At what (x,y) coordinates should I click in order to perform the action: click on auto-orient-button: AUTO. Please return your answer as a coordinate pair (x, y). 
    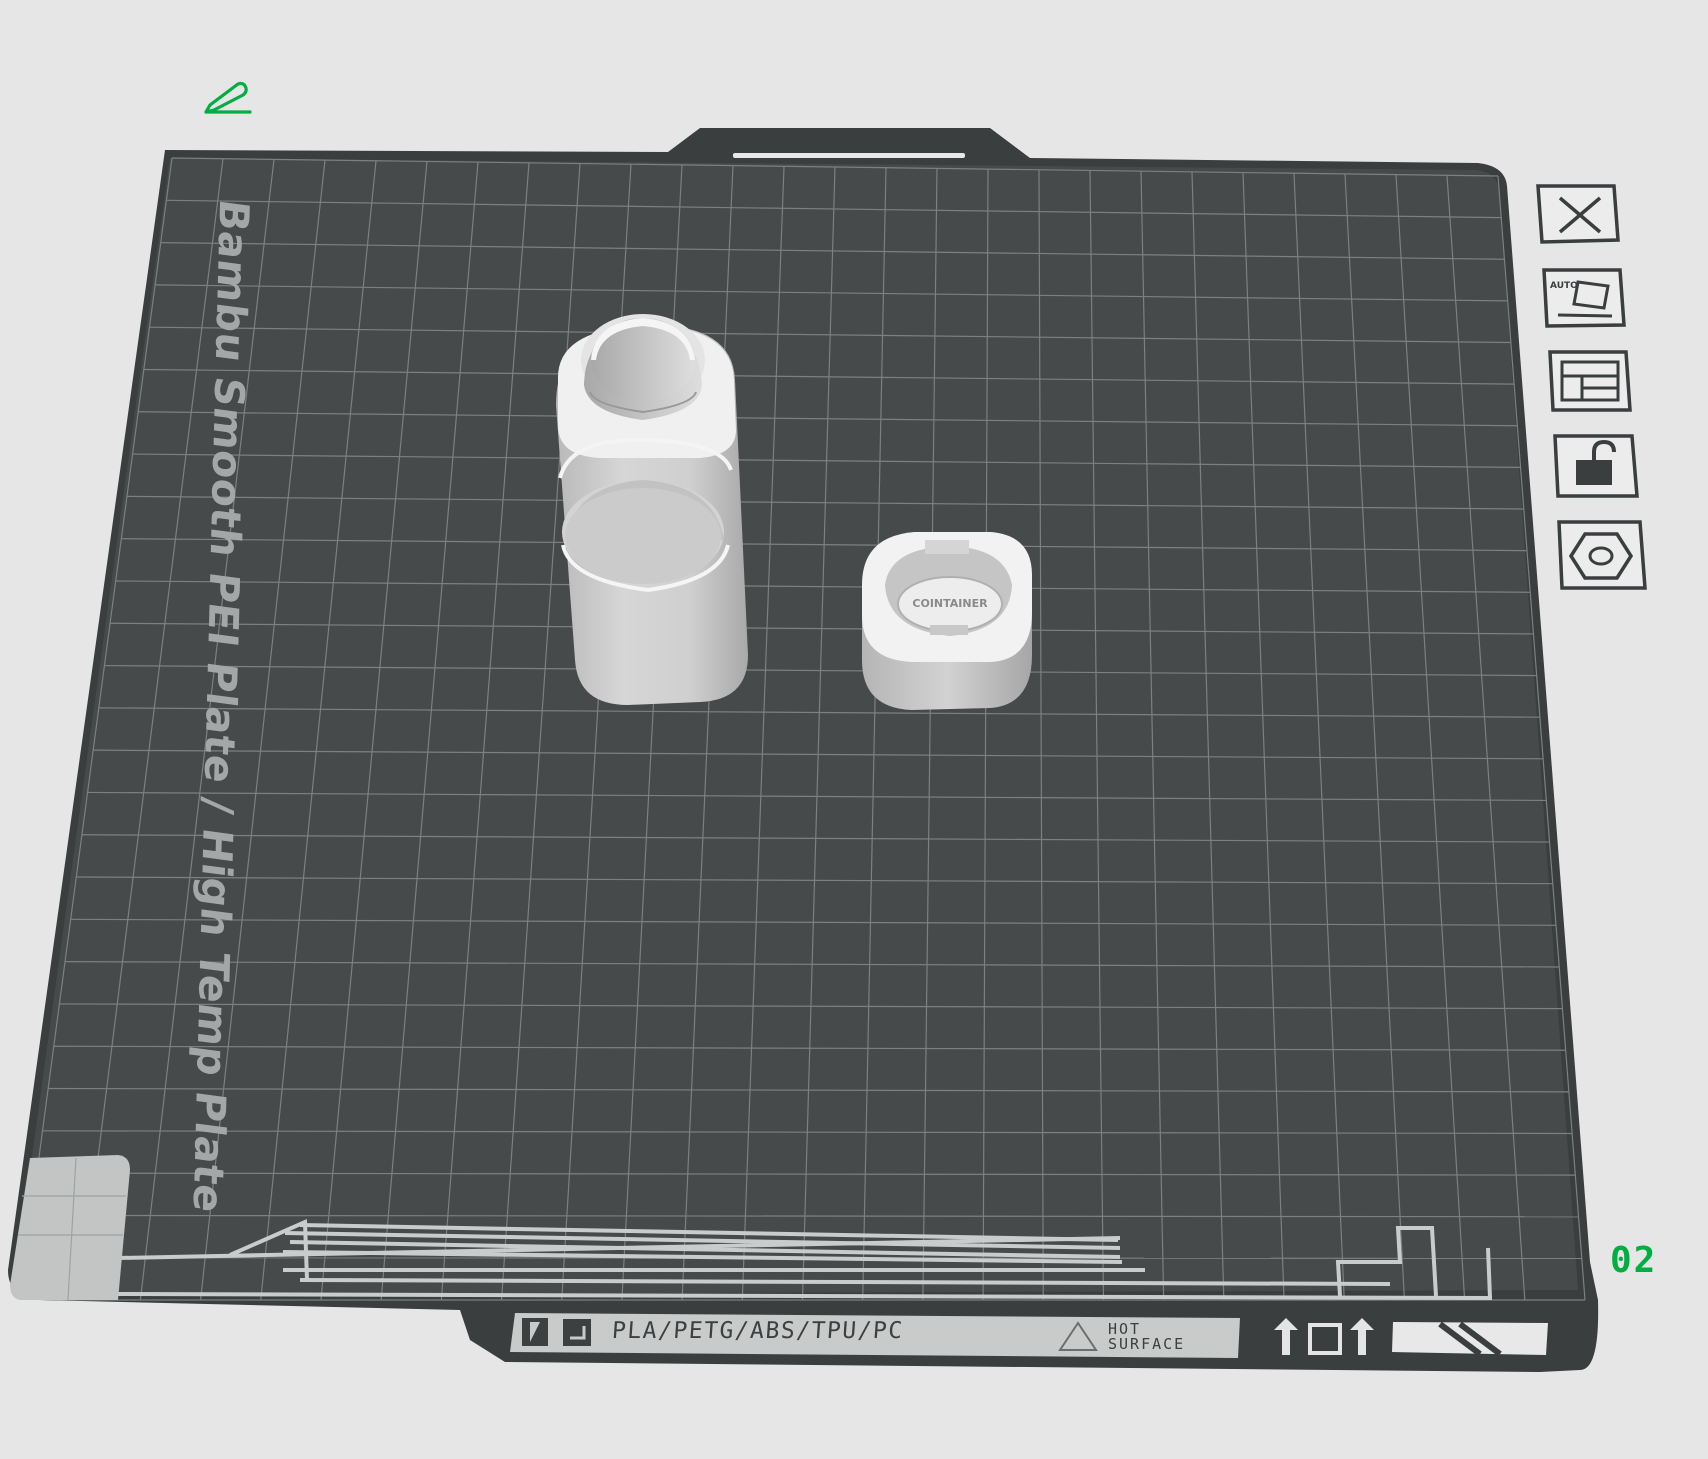
    Looking at the image, I should click on (1584, 298).